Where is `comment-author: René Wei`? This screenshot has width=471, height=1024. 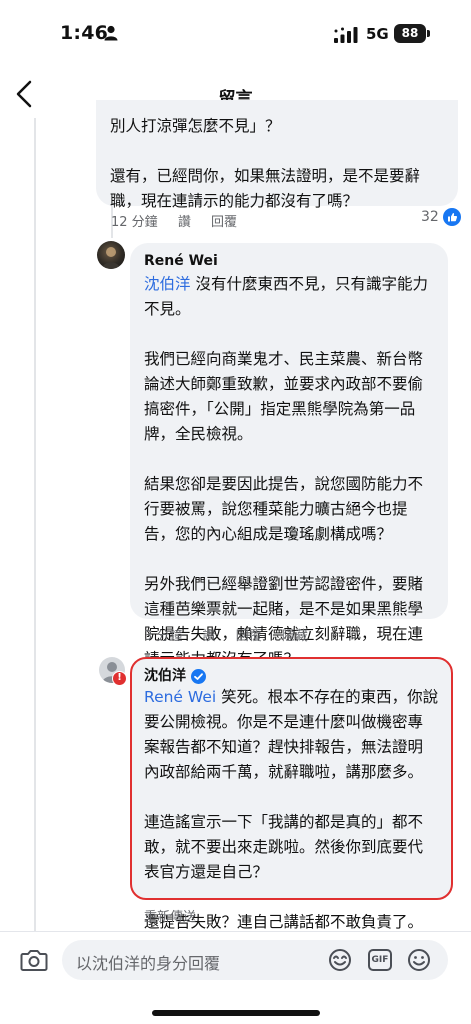 comment-author: René Wei is located at coordinates (181, 261).